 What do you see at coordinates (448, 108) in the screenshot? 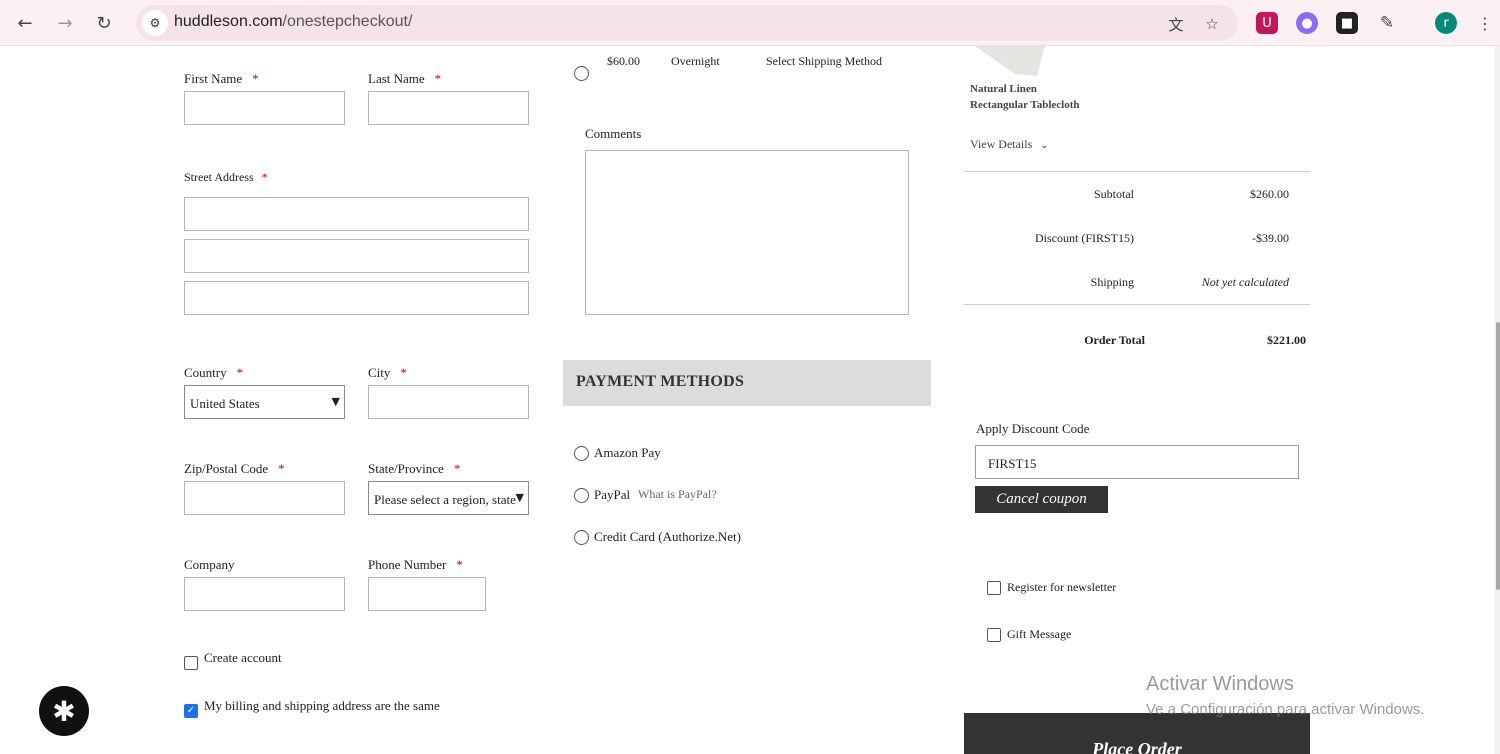
I see `last-name-input` at bounding box center [448, 108].